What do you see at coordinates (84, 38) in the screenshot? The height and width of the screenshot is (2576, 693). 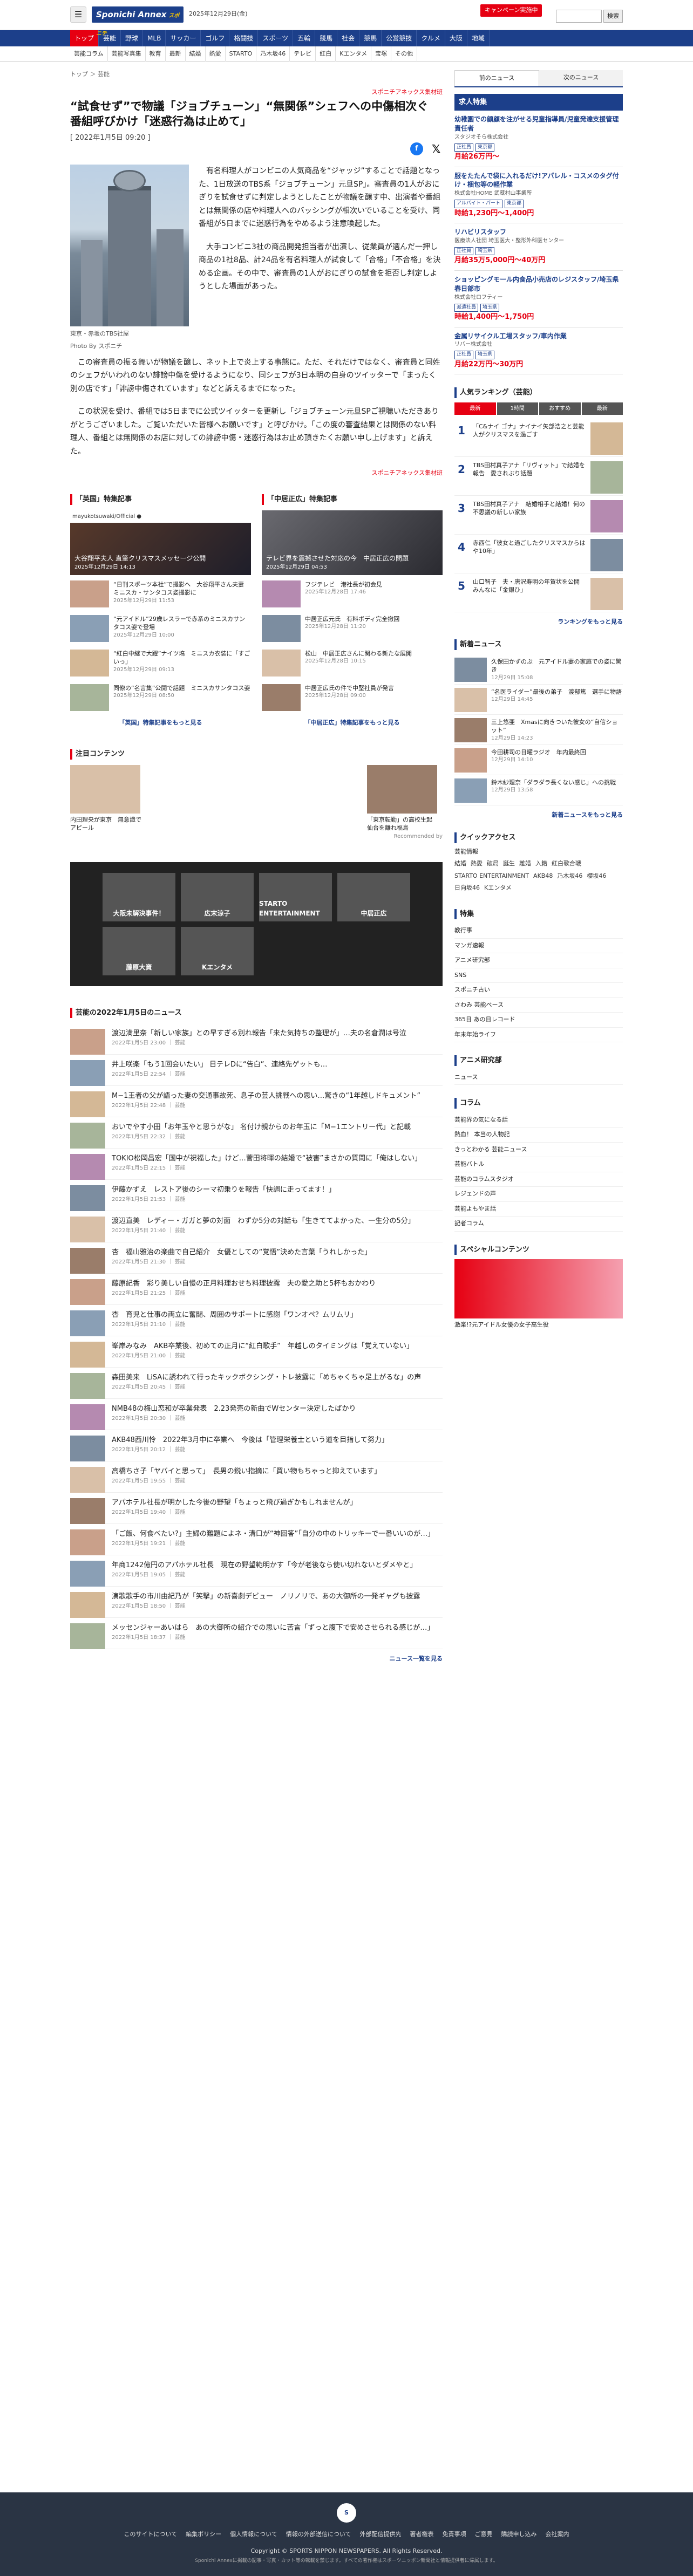 I see `nav-item: トップ` at bounding box center [84, 38].